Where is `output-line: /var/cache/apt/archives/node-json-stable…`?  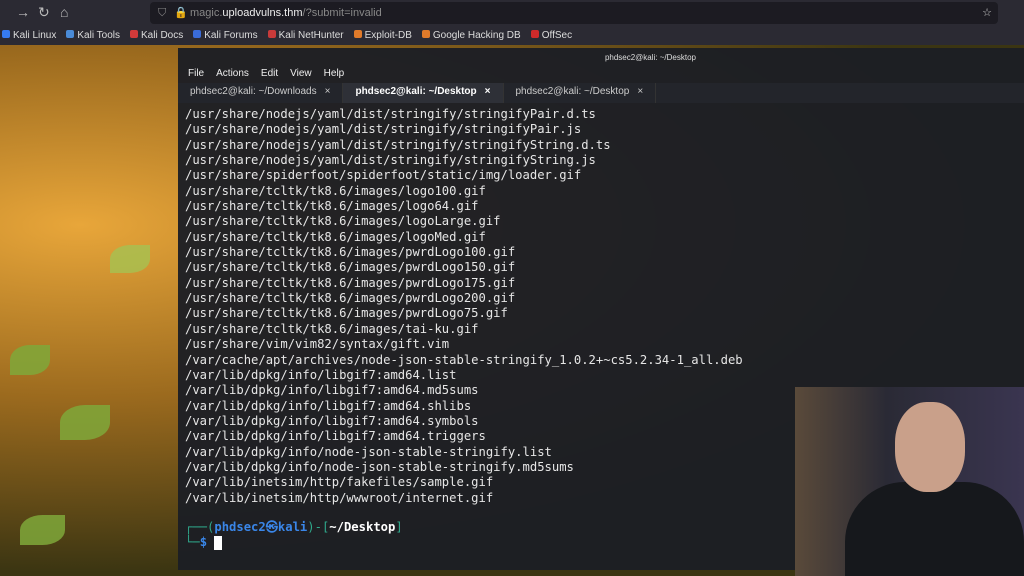 output-line: /var/cache/apt/archives/node-json-stable… is located at coordinates (464, 359).